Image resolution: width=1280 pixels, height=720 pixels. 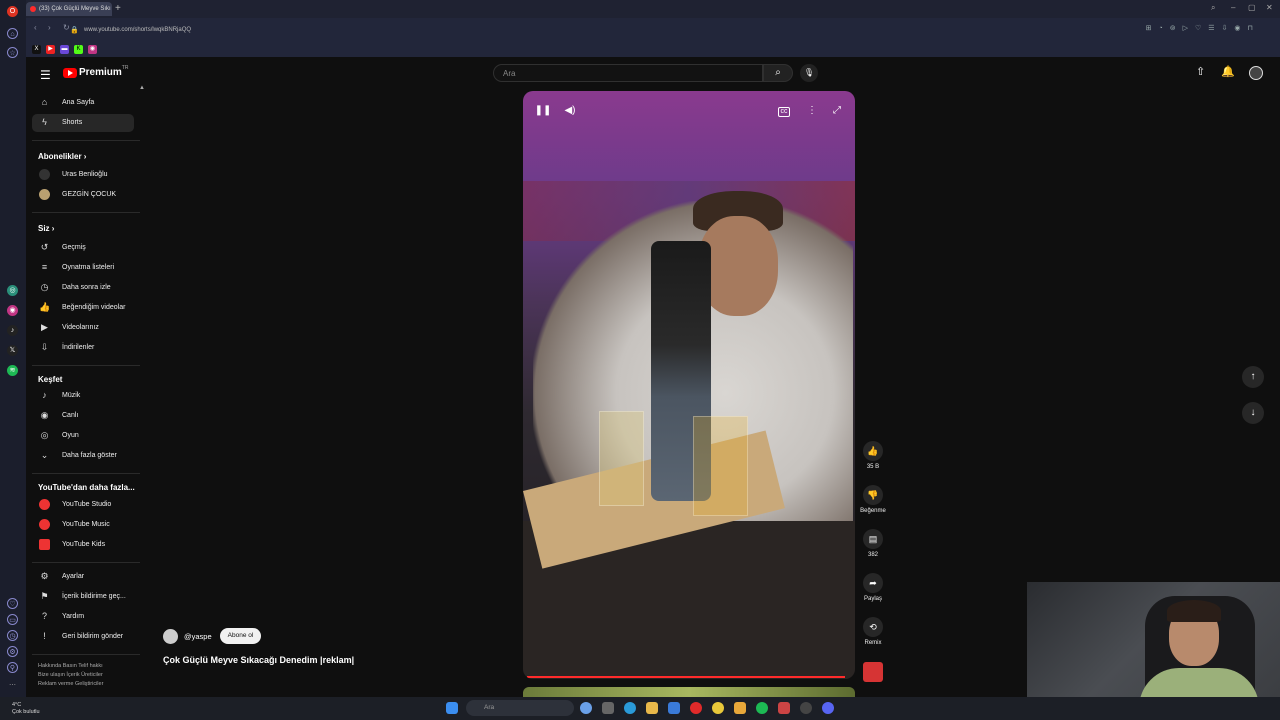 What do you see at coordinates (778, 73) in the screenshot?
I see `search-icon: ⌕` at bounding box center [778, 73].